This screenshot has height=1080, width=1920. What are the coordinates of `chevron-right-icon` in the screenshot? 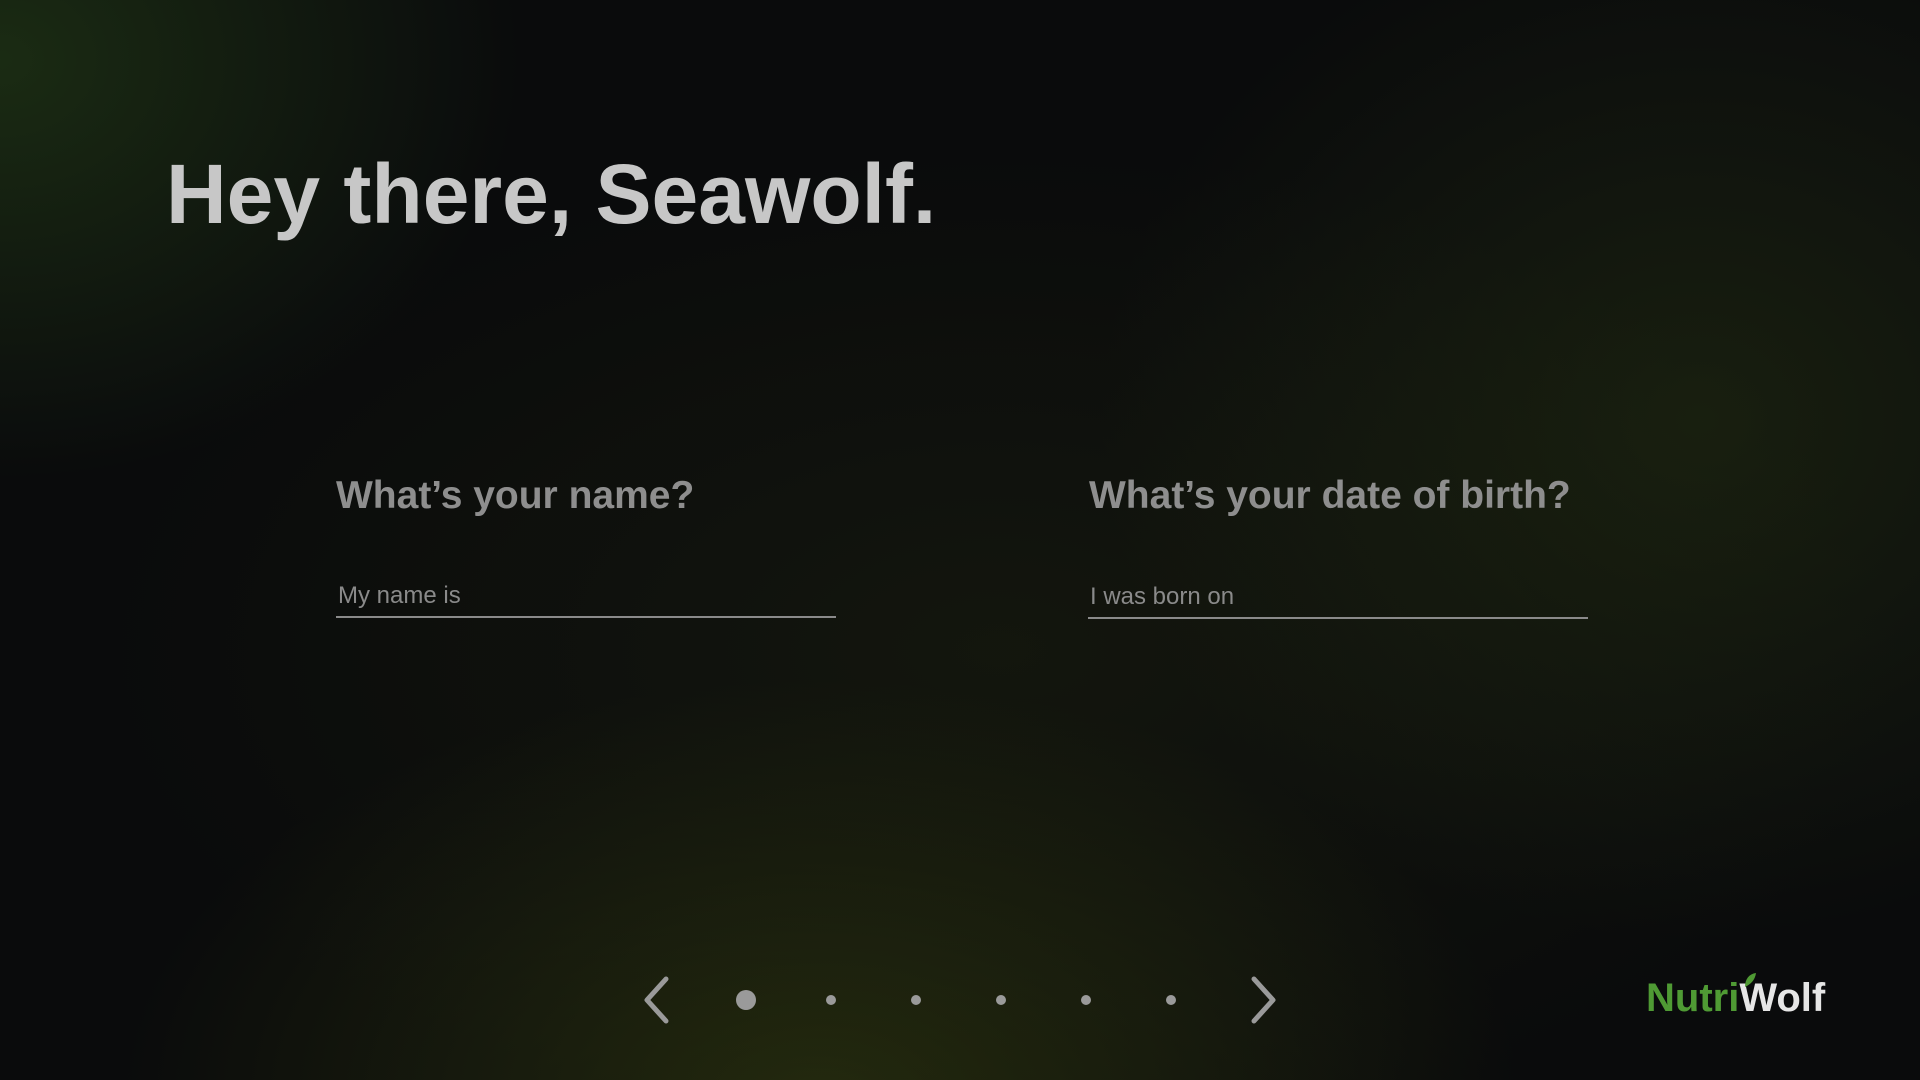 It's located at (1263, 1000).